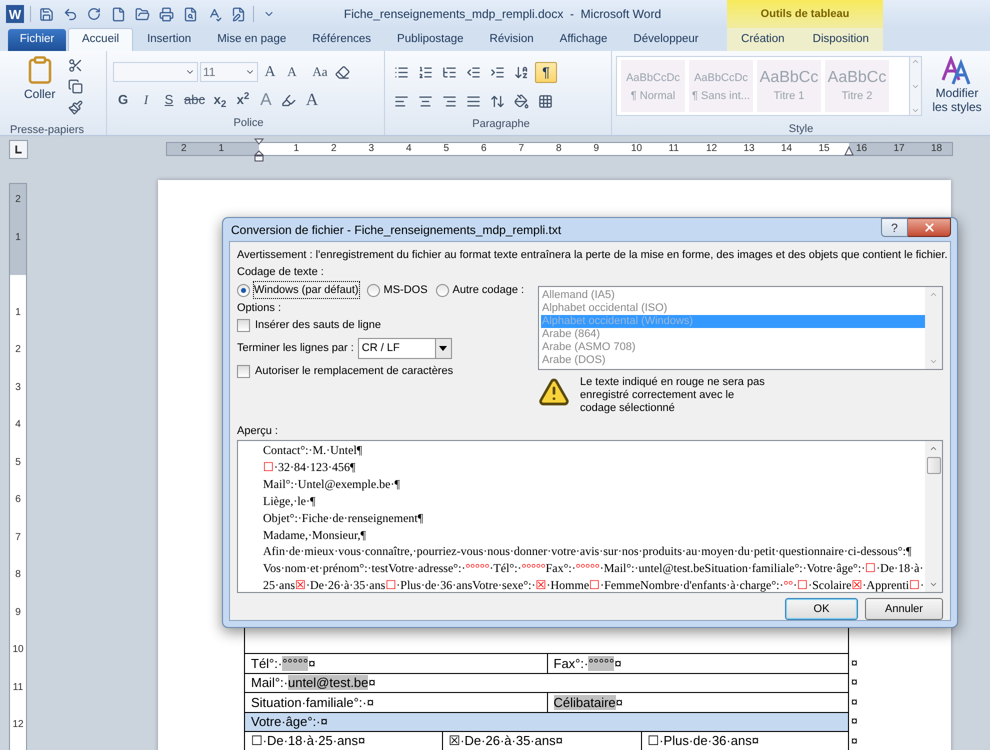  Describe the element at coordinates (155, 72) in the screenshot. I see `font-name-field` at that location.